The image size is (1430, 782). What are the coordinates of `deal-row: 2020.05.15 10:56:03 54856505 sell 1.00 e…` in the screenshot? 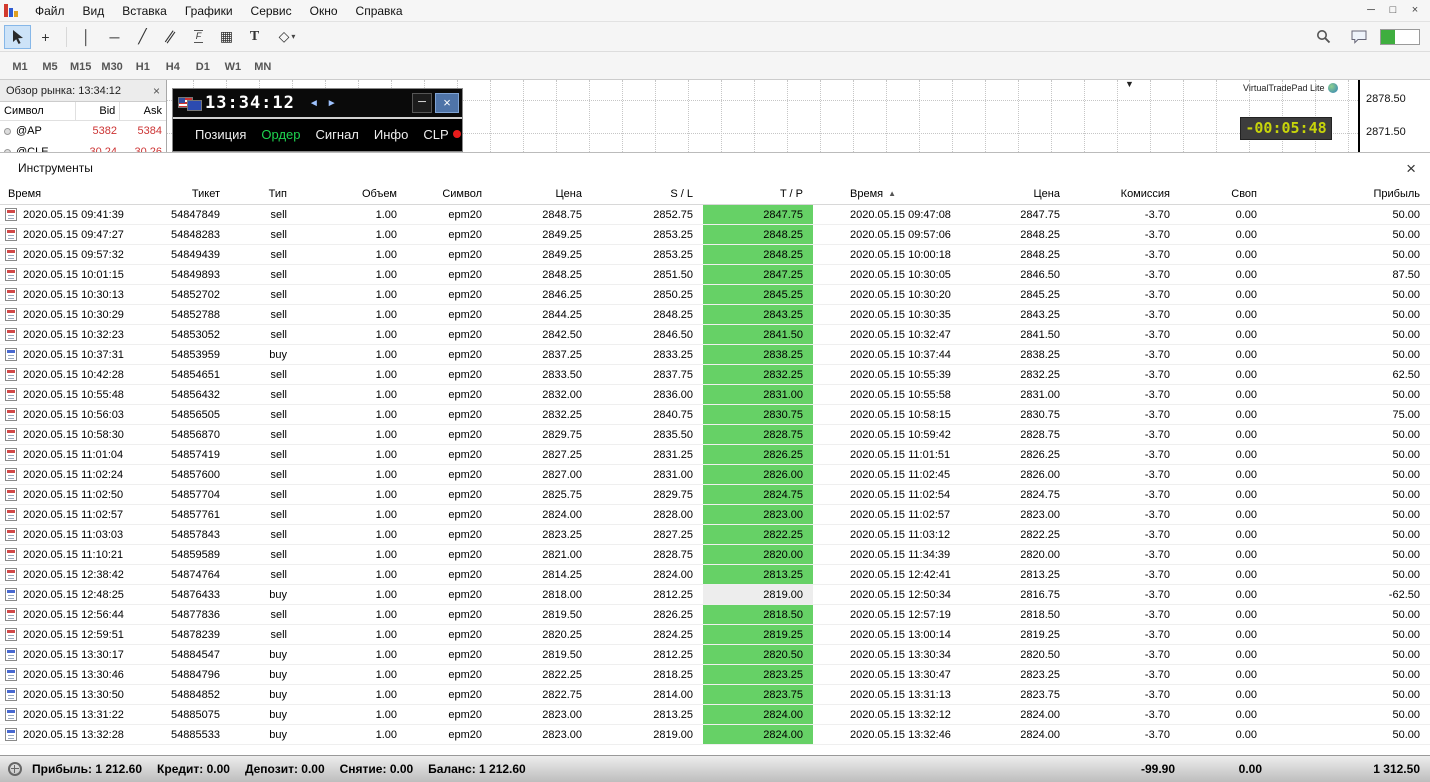 It's located at (715, 415).